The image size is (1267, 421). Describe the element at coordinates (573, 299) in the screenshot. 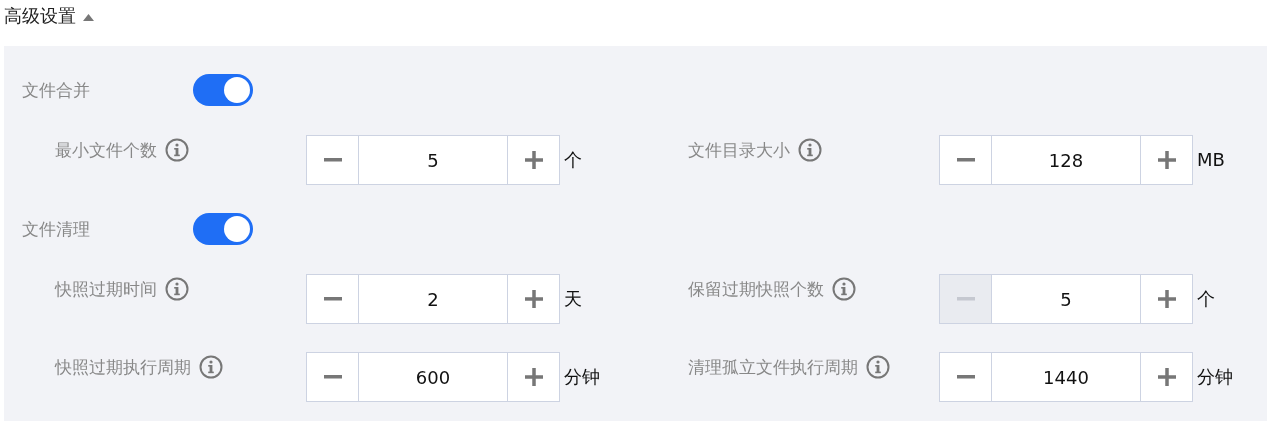

I see `unit-label: 天` at that location.